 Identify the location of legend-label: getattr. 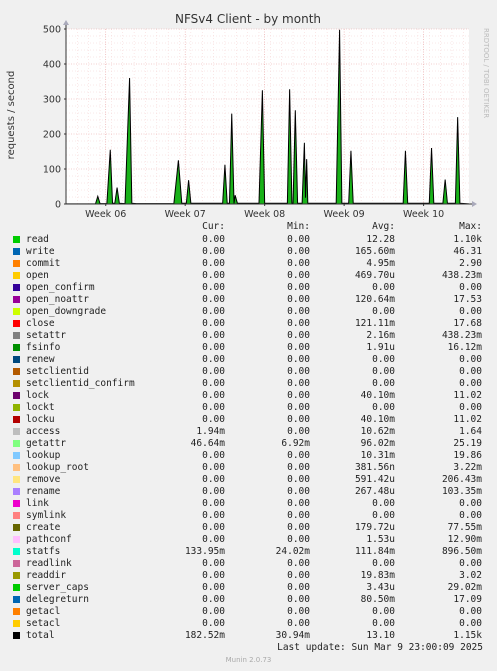
(46, 443).